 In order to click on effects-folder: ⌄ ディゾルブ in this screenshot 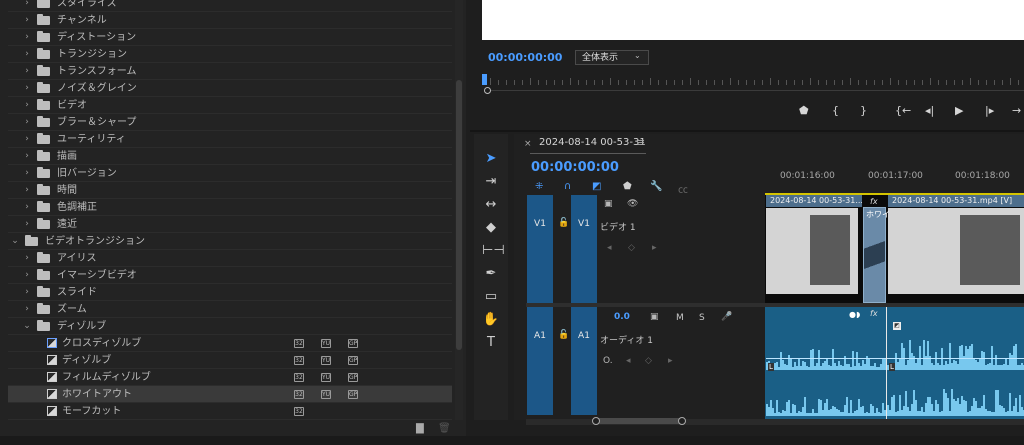, I will do `click(230, 326)`.